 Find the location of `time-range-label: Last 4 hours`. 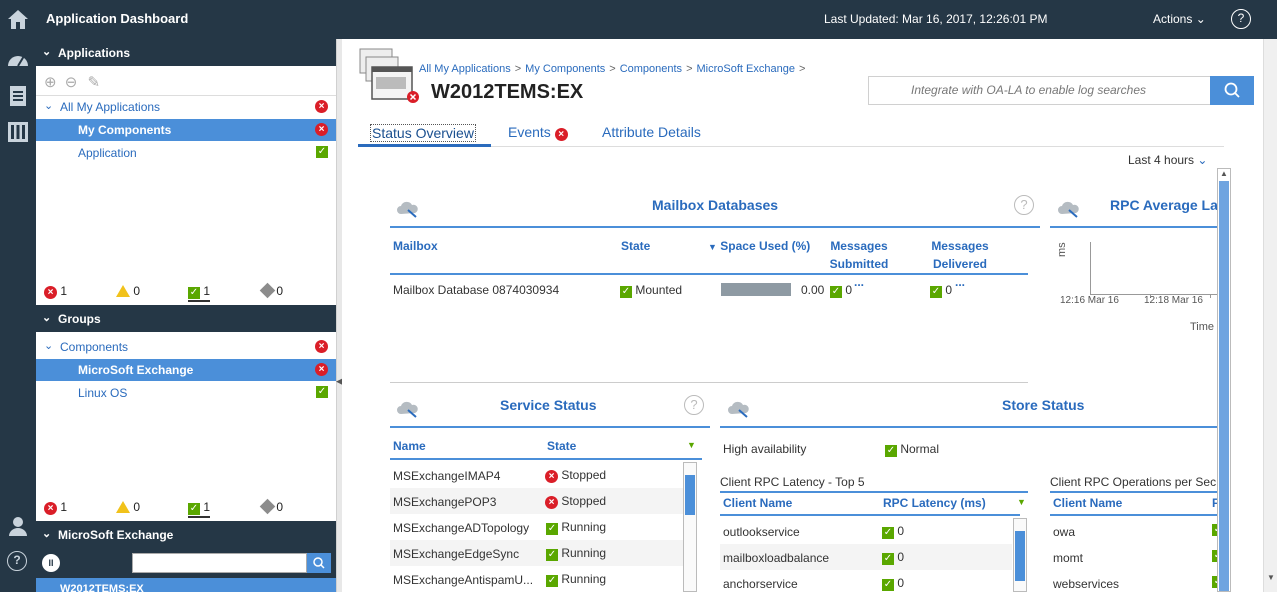

time-range-label: Last 4 hours is located at coordinates (1161, 160).